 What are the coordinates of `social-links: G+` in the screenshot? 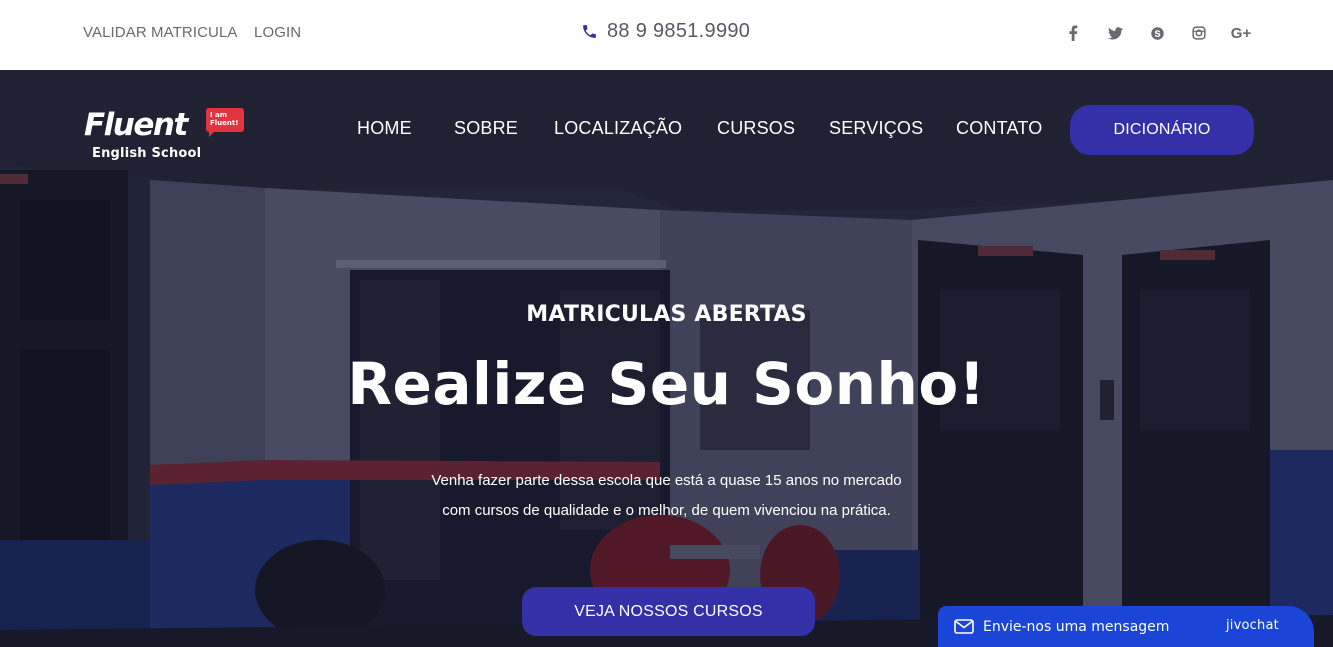 It's located at (1167, 33).